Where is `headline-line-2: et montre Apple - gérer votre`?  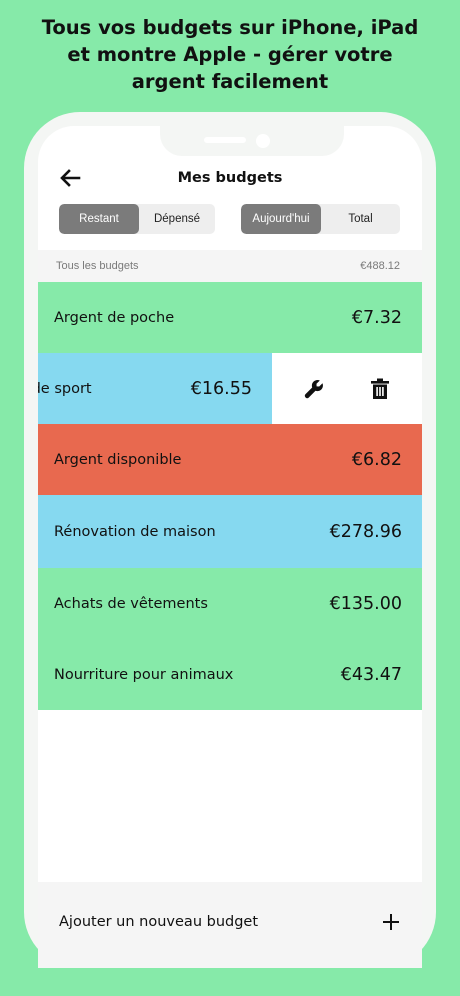
headline-line-2: et montre Apple - gérer votre is located at coordinates (230, 54).